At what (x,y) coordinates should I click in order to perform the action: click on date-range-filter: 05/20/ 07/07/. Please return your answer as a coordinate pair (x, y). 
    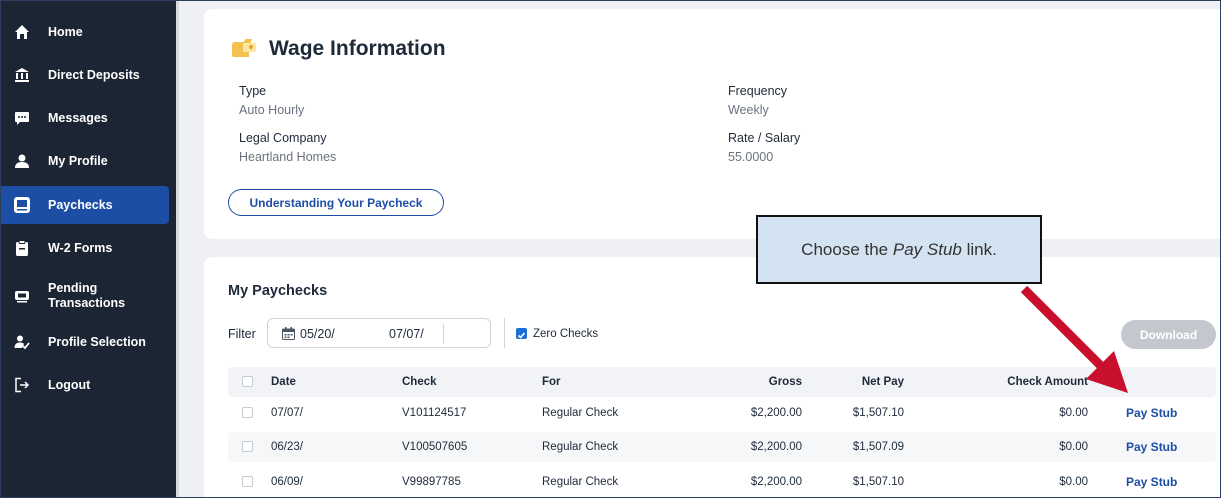
    Looking at the image, I should click on (379, 333).